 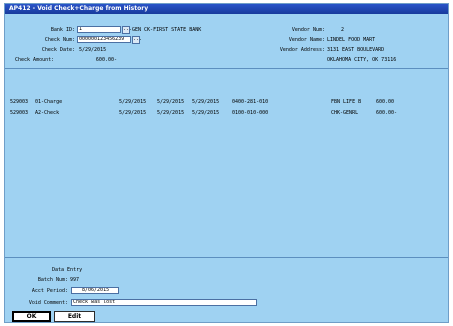 What do you see at coordinates (62, 30) in the screenshot?
I see `bank-id-label: Bank ID:` at bounding box center [62, 30].